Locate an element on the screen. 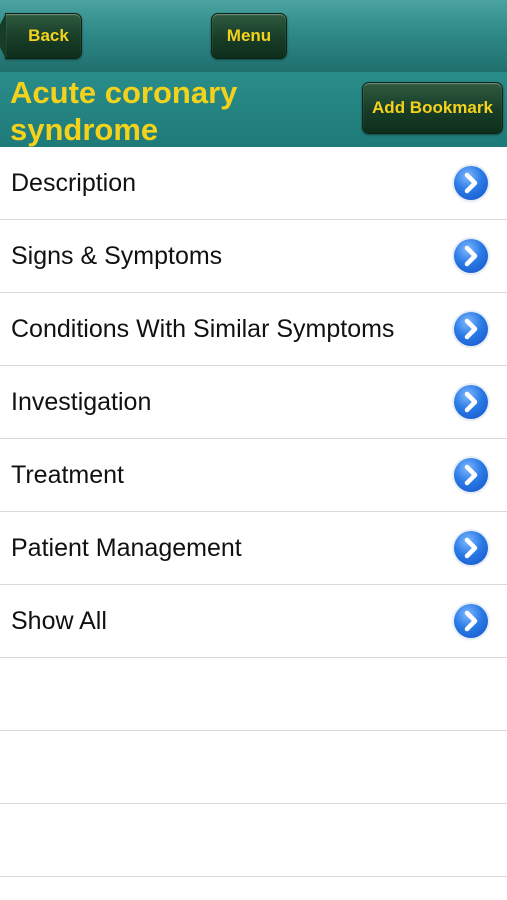 The height and width of the screenshot is (900, 507). menu-button: Menu is located at coordinates (249, 36).